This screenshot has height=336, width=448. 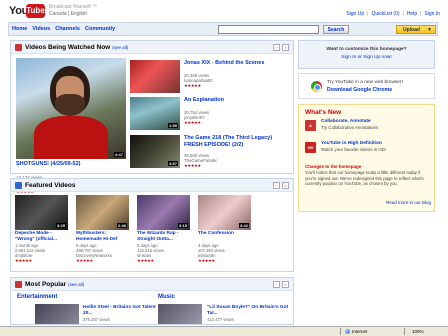 I want to click on whats-new-link: Collaborate, Annotate, so click(x=346, y=121).